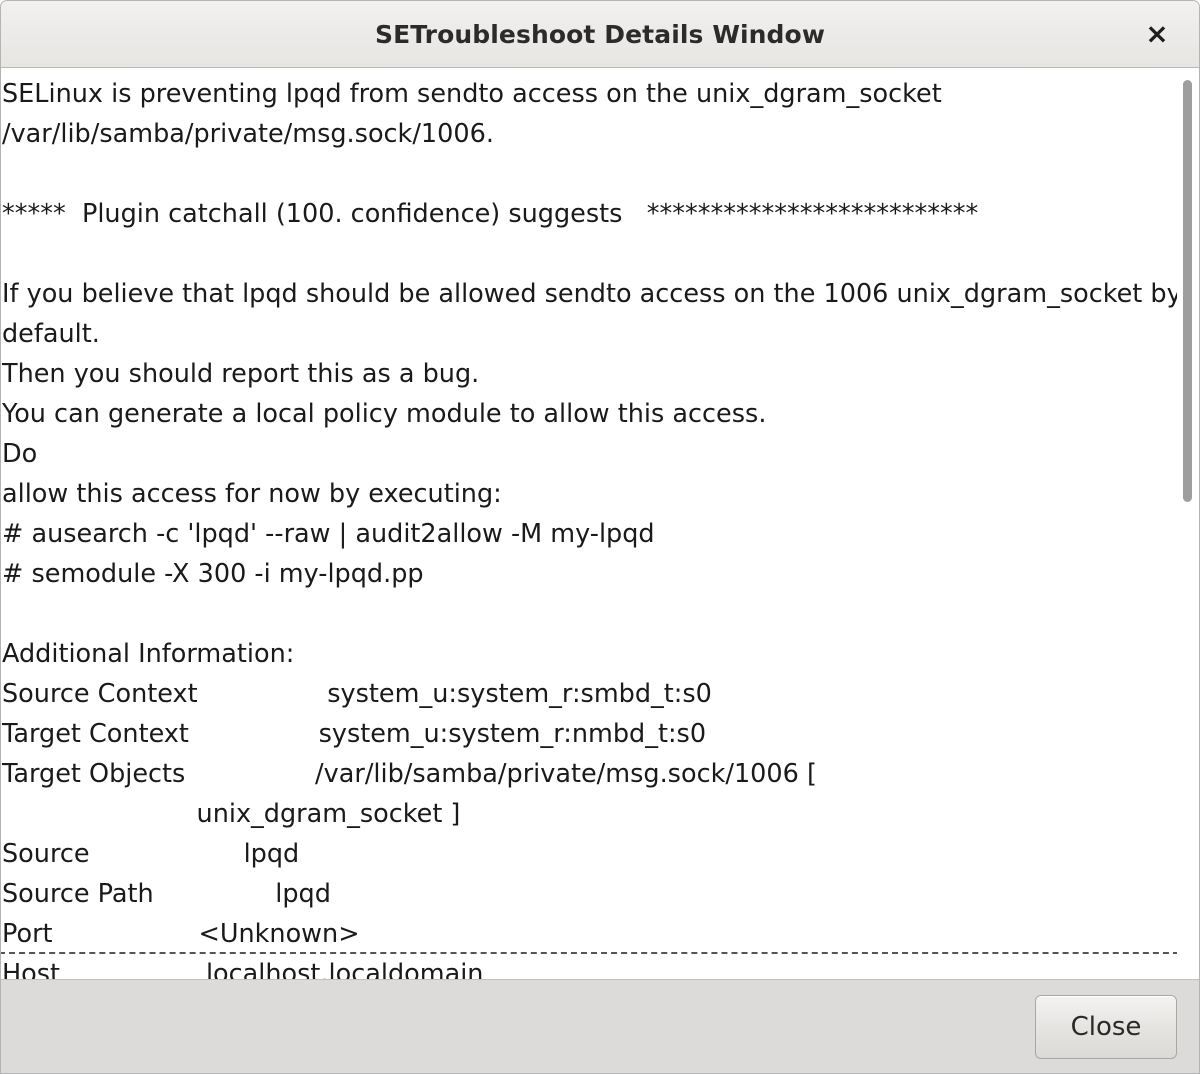  What do you see at coordinates (1188, 523) in the screenshot?
I see `vertical-scrollbar` at bounding box center [1188, 523].